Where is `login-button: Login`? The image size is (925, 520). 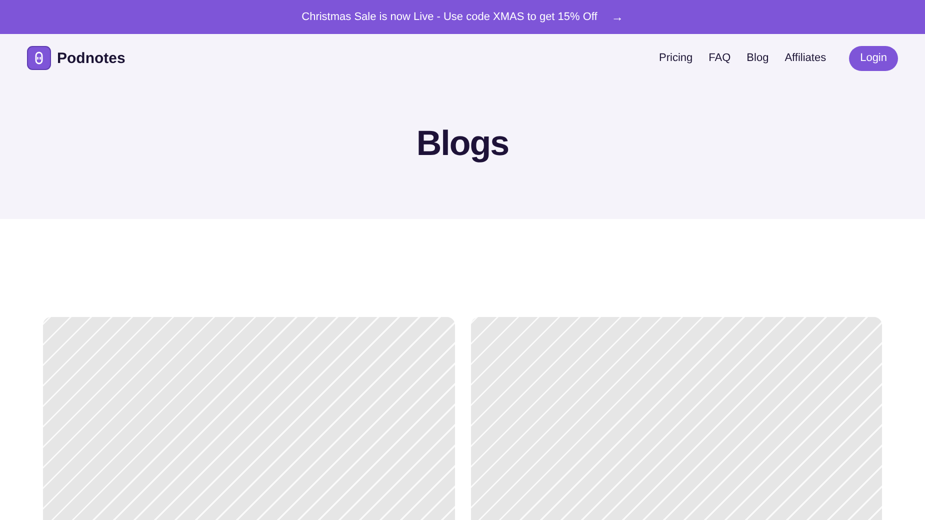 login-button: Login is located at coordinates (873, 58).